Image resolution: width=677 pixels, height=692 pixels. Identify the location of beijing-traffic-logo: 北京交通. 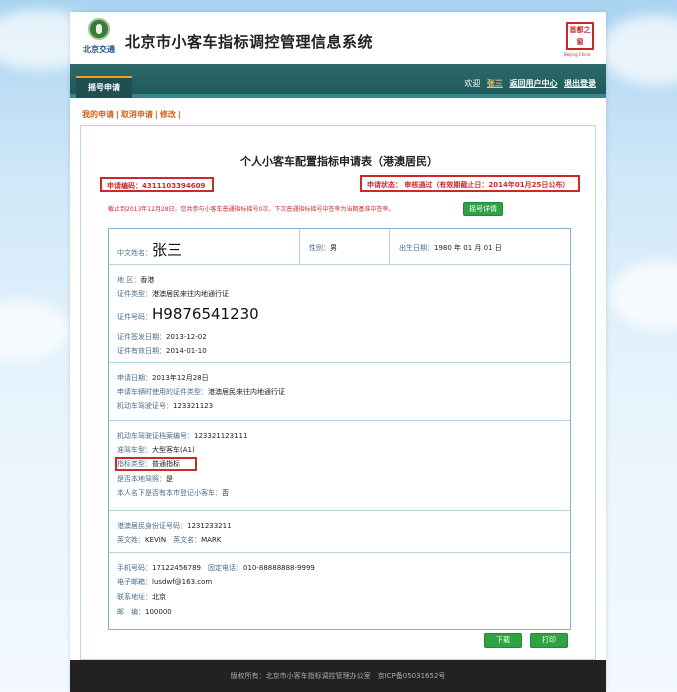
(99, 39).